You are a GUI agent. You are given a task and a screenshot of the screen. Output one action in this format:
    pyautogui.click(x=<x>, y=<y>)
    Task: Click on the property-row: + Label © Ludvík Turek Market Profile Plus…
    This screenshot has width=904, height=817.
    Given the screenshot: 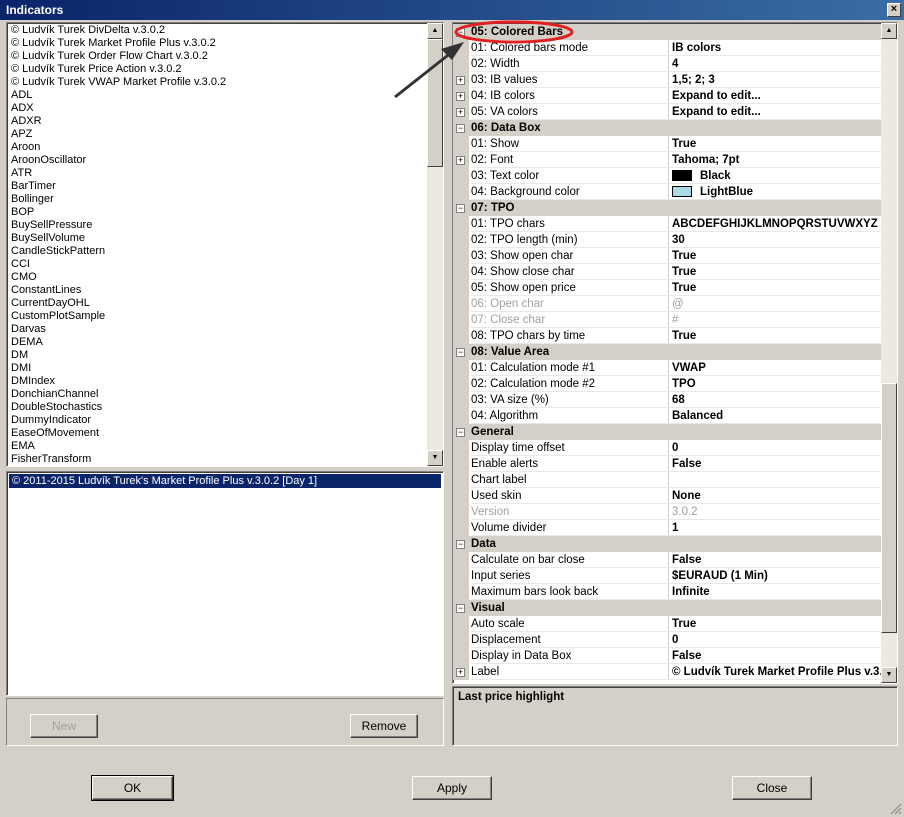 What is the action you would take?
    pyautogui.click(x=667, y=672)
    